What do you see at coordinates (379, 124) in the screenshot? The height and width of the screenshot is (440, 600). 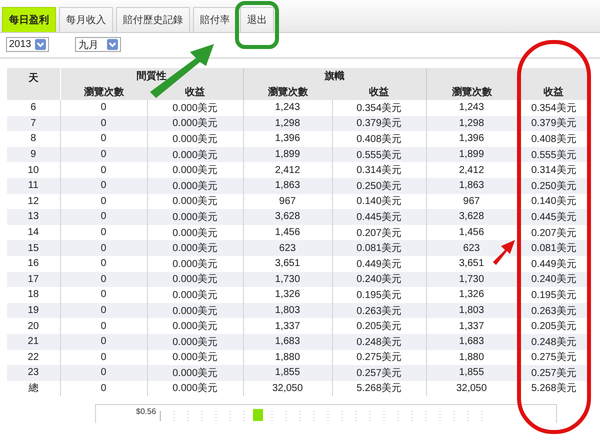 I see `table-cell: 0.379美元` at bounding box center [379, 124].